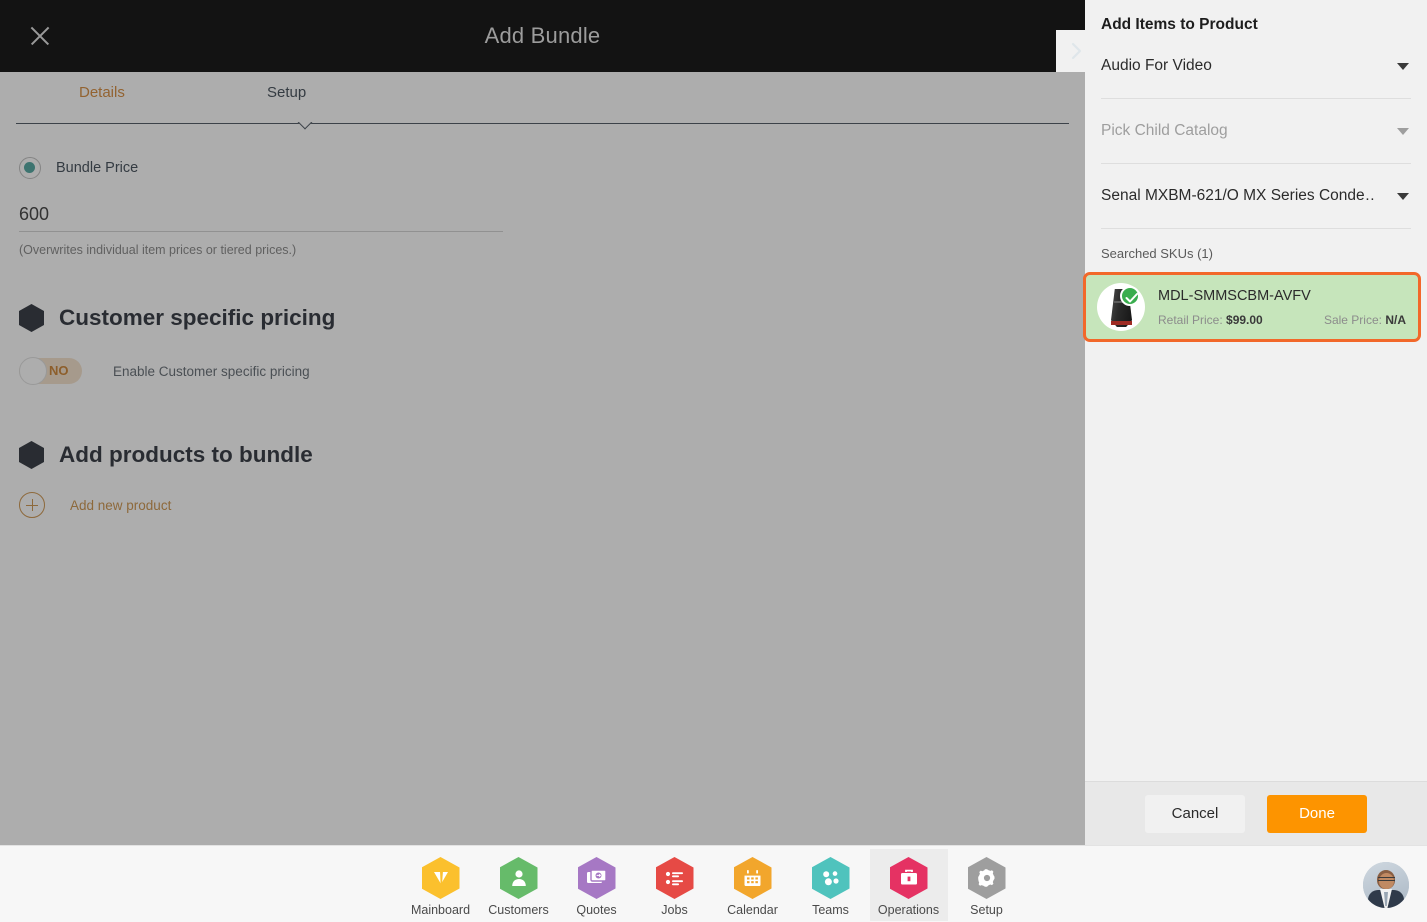  I want to click on gear-icon, so click(986, 878).